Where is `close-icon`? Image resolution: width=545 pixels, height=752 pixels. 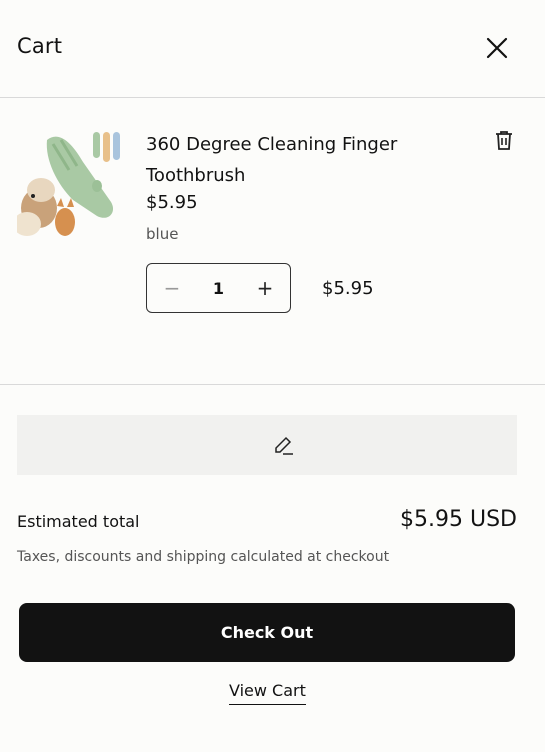 close-icon is located at coordinates (497, 48).